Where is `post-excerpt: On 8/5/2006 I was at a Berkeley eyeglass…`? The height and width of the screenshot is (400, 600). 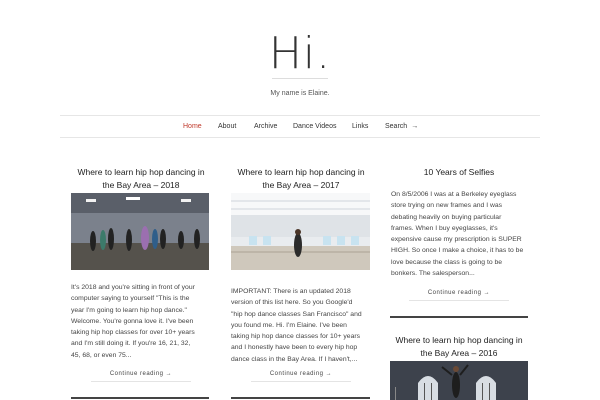 post-excerpt: On 8/5/2006 I was at a Berkeley eyeglass… is located at coordinates (463, 234).